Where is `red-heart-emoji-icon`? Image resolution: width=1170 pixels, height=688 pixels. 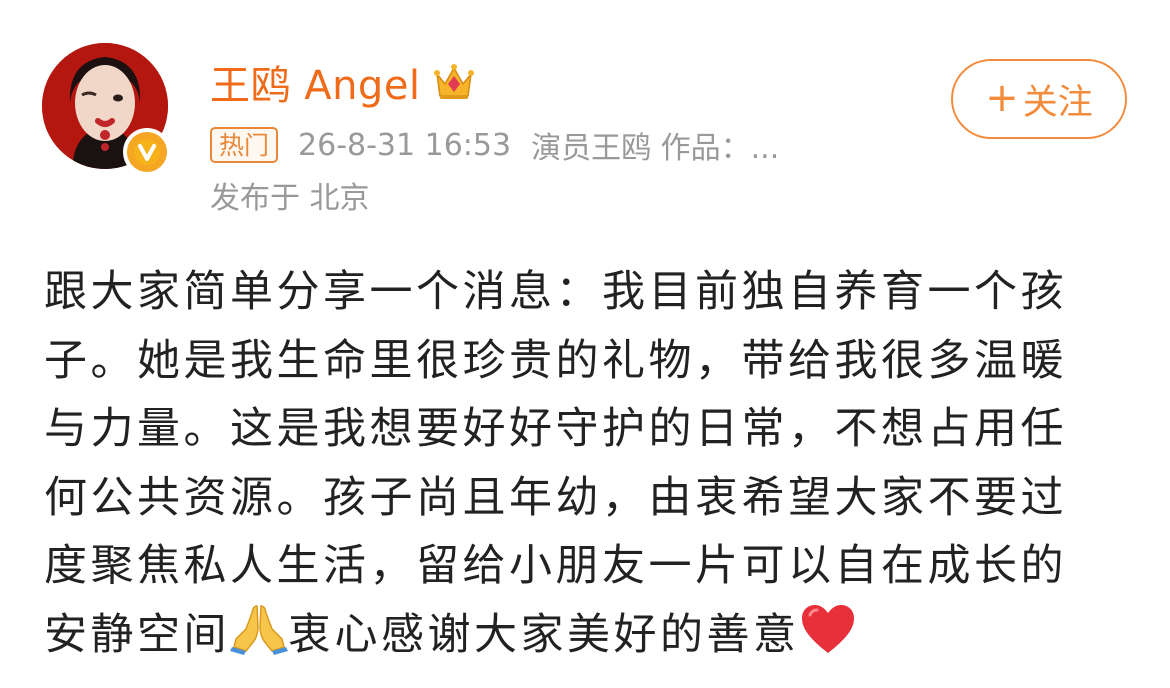 red-heart-emoji-icon is located at coordinates (828, 629).